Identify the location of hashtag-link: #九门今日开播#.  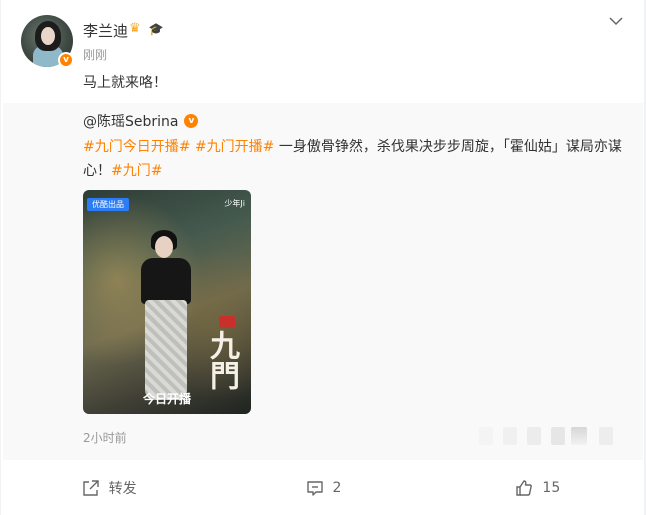
(136, 147).